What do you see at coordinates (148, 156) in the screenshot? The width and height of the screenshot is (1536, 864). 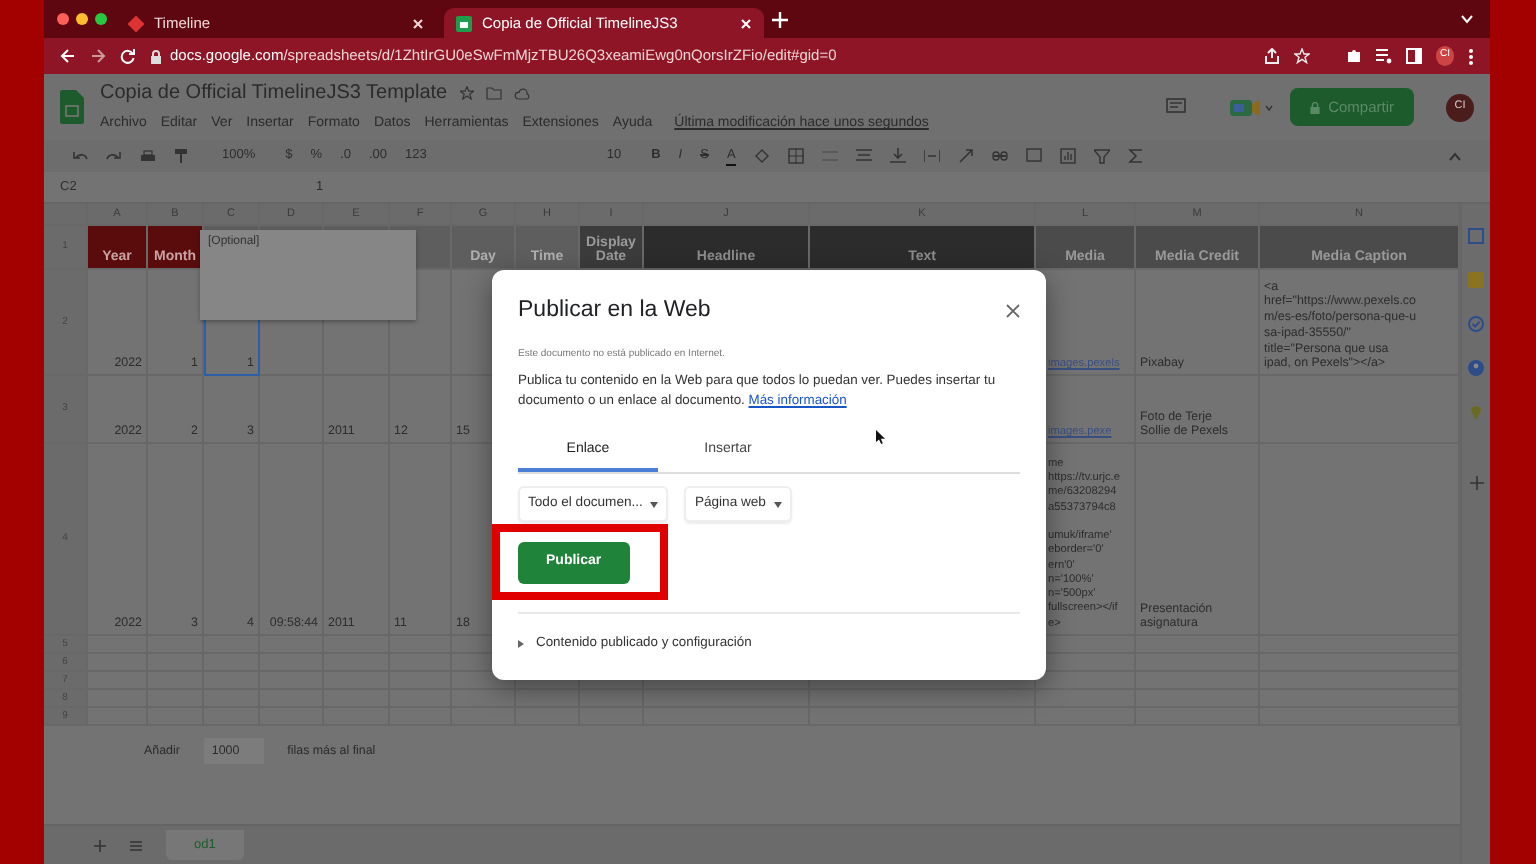 I see `print-icon` at bounding box center [148, 156].